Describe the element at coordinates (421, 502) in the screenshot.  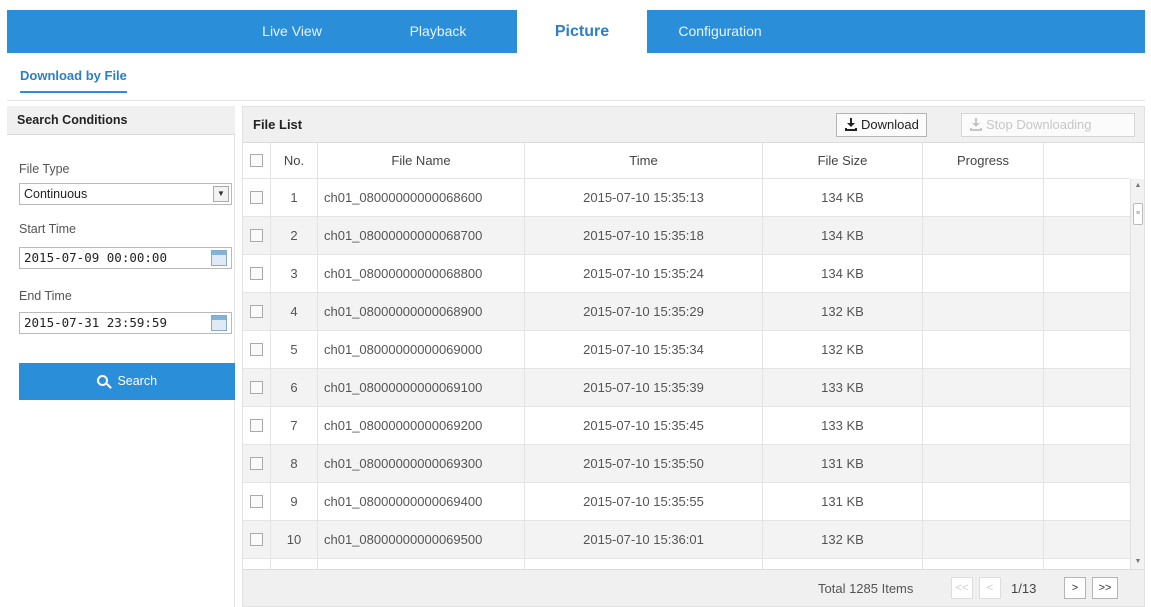
I see `row-file-name: ch01_08000000000069400` at that location.